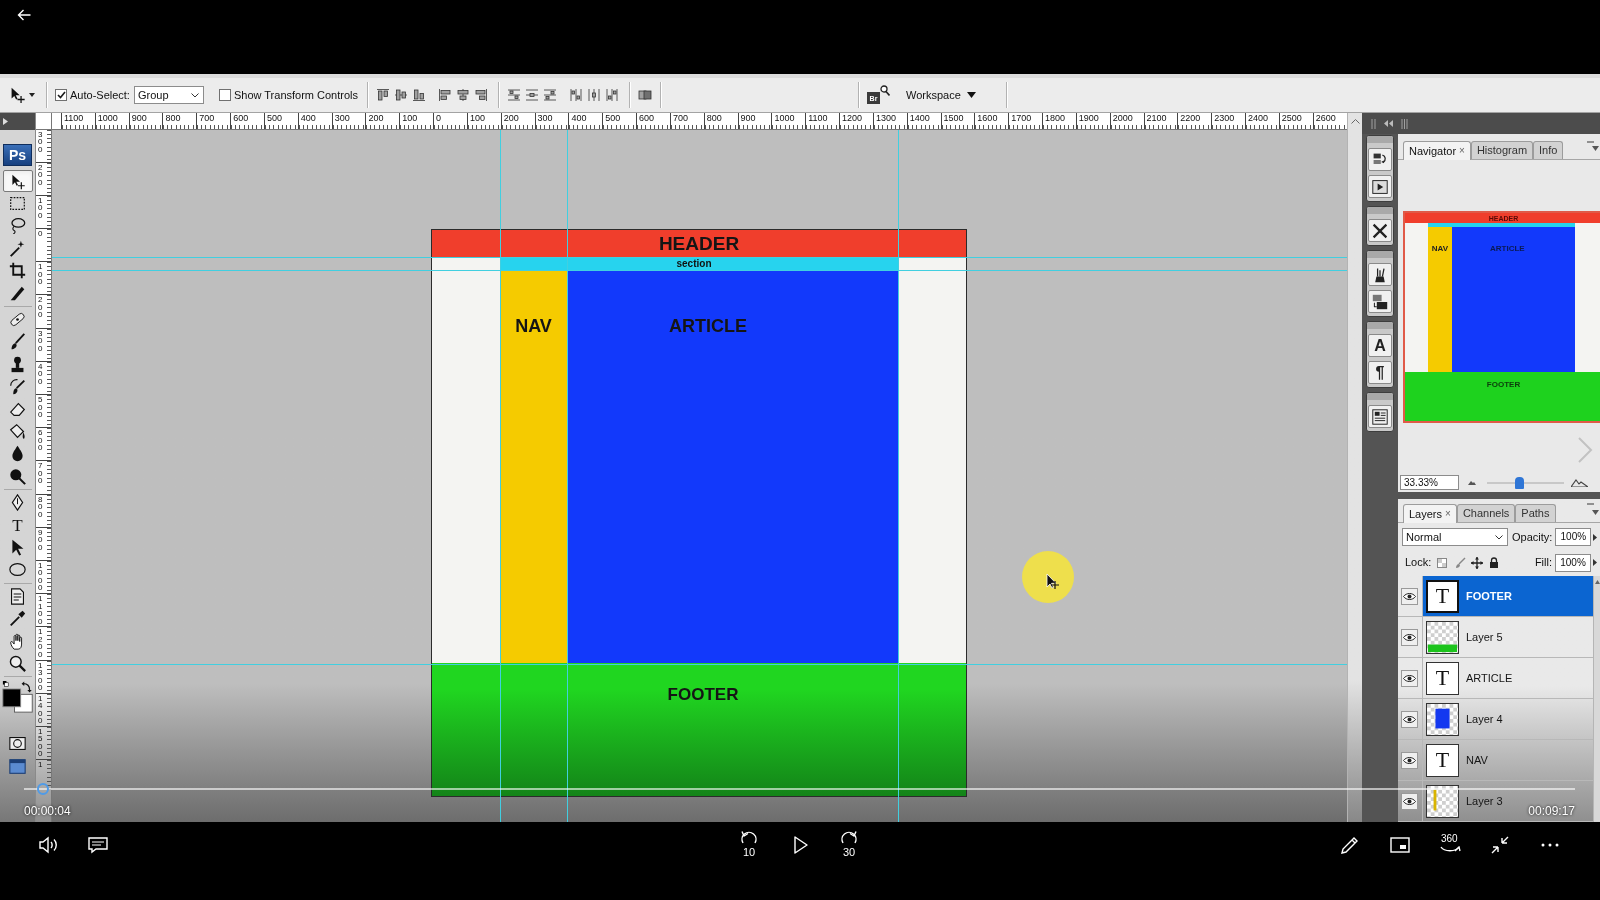 The width and height of the screenshot is (1600, 900). I want to click on dodge-icon, so click(17, 476).